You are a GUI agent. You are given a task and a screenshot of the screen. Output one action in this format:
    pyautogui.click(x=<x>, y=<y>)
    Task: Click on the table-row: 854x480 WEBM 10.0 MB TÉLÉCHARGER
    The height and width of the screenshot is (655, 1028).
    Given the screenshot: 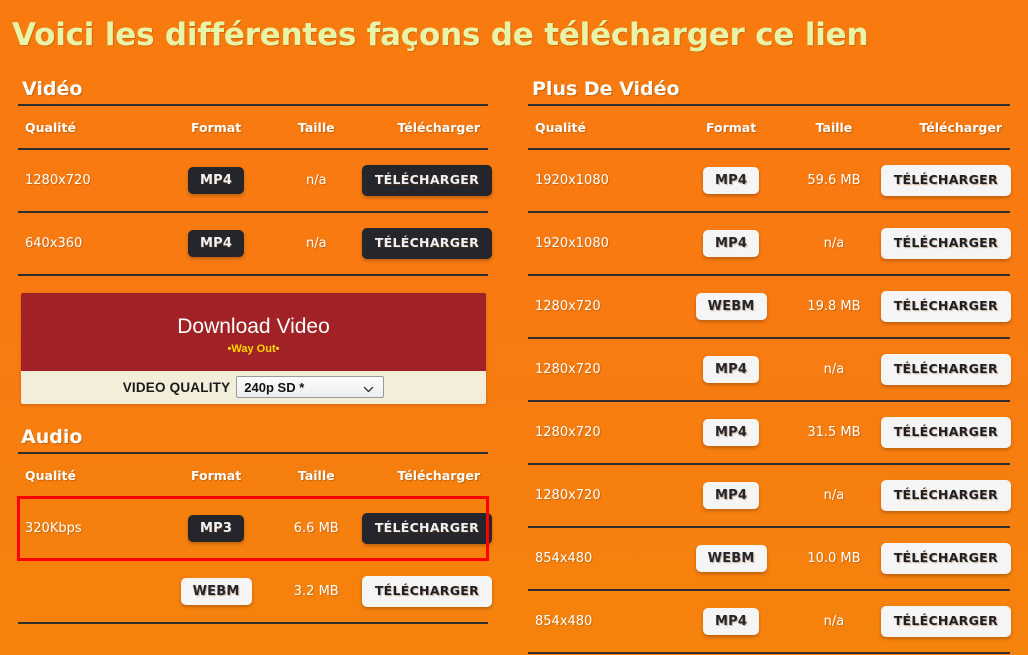 What is the action you would take?
    pyautogui.click(x=769, y=559)
    